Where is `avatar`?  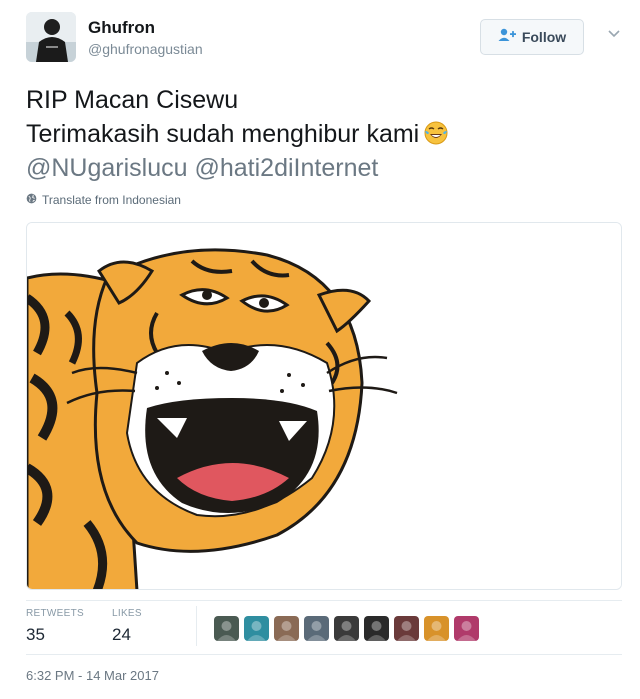
avatar is located at coordinates (51, 37).